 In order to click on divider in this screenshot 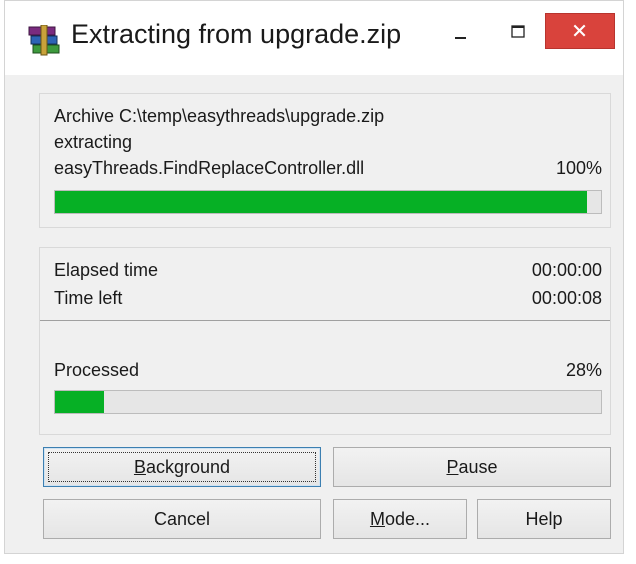, I will do `click(325, 320)`.